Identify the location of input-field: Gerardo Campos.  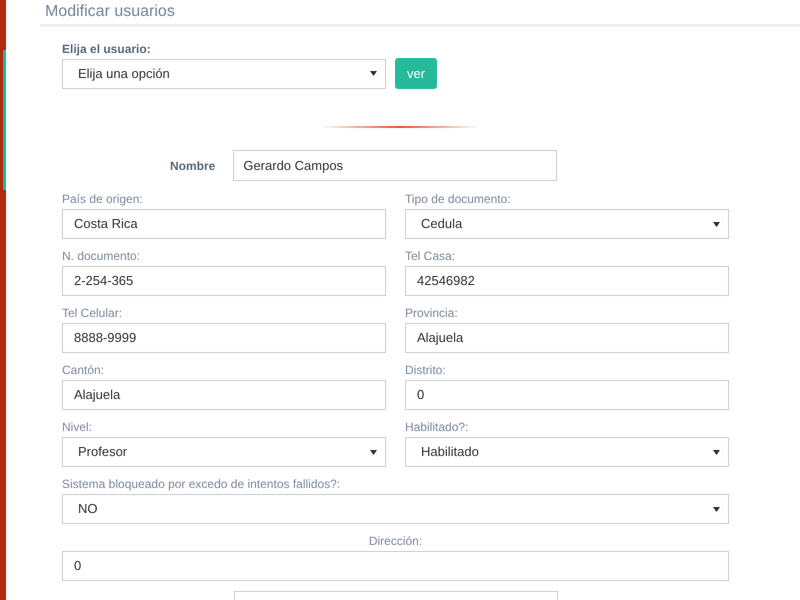
(395, 165).